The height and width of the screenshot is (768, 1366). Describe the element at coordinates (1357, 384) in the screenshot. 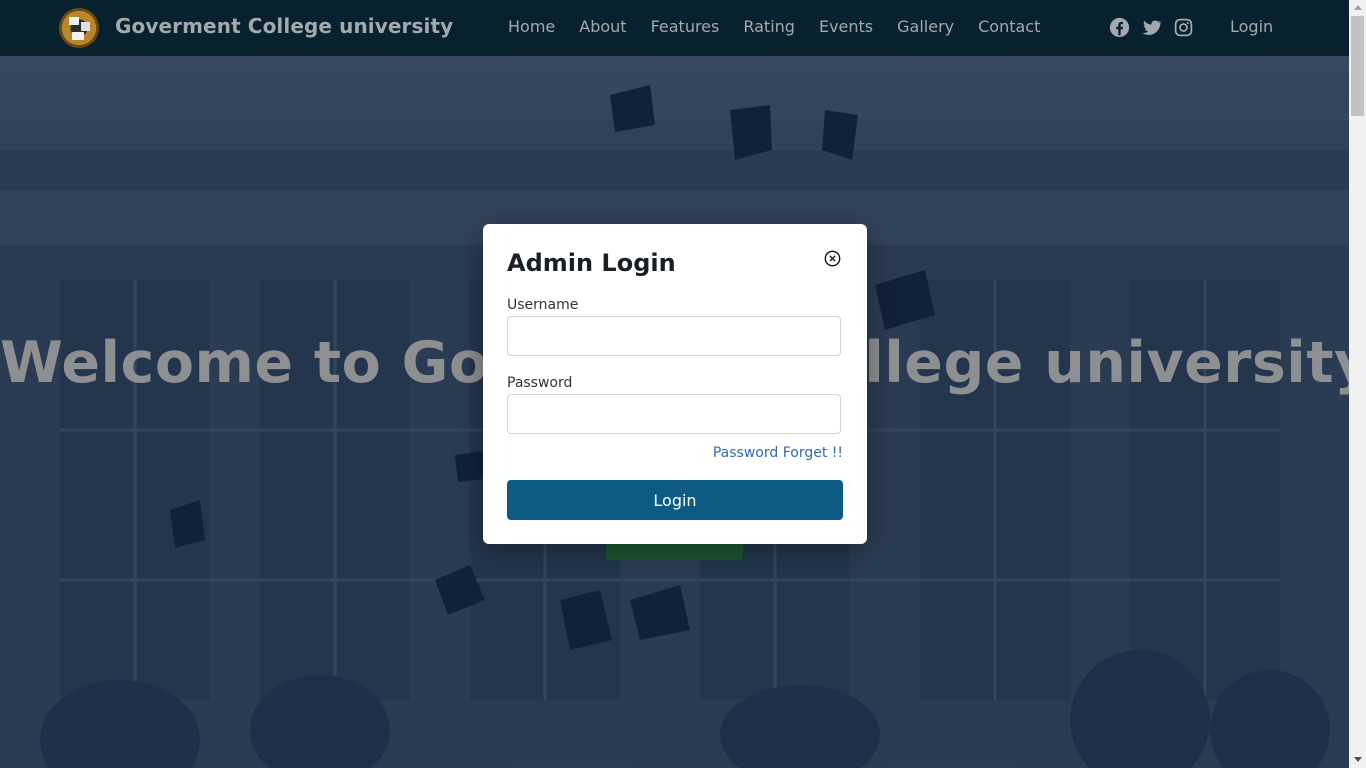

I see `page-scrollbar` at that location.